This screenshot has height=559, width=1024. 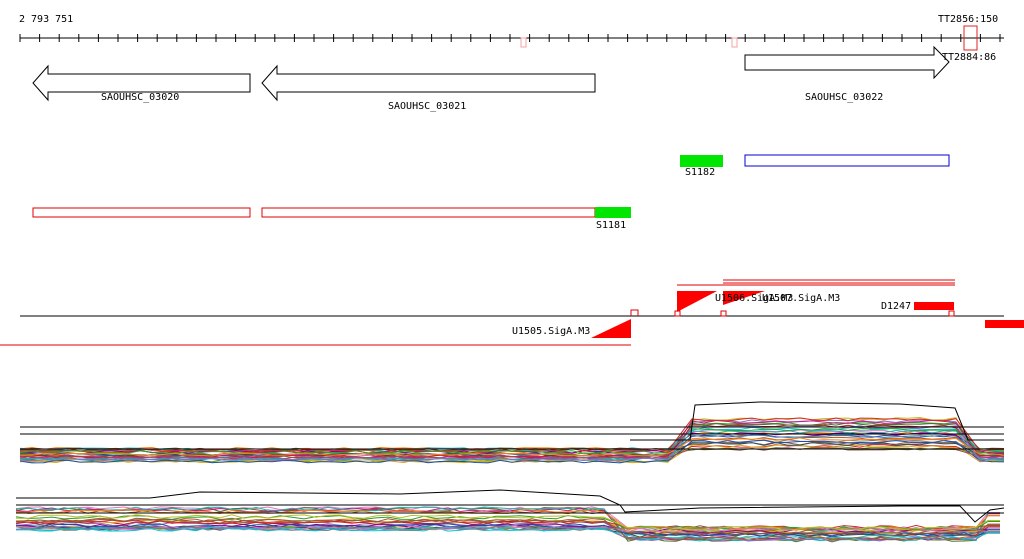 What do you see at coordinates (700, 172) in the screenshot?
I see `segment-label: S1182` at bounding box center [700, 172].